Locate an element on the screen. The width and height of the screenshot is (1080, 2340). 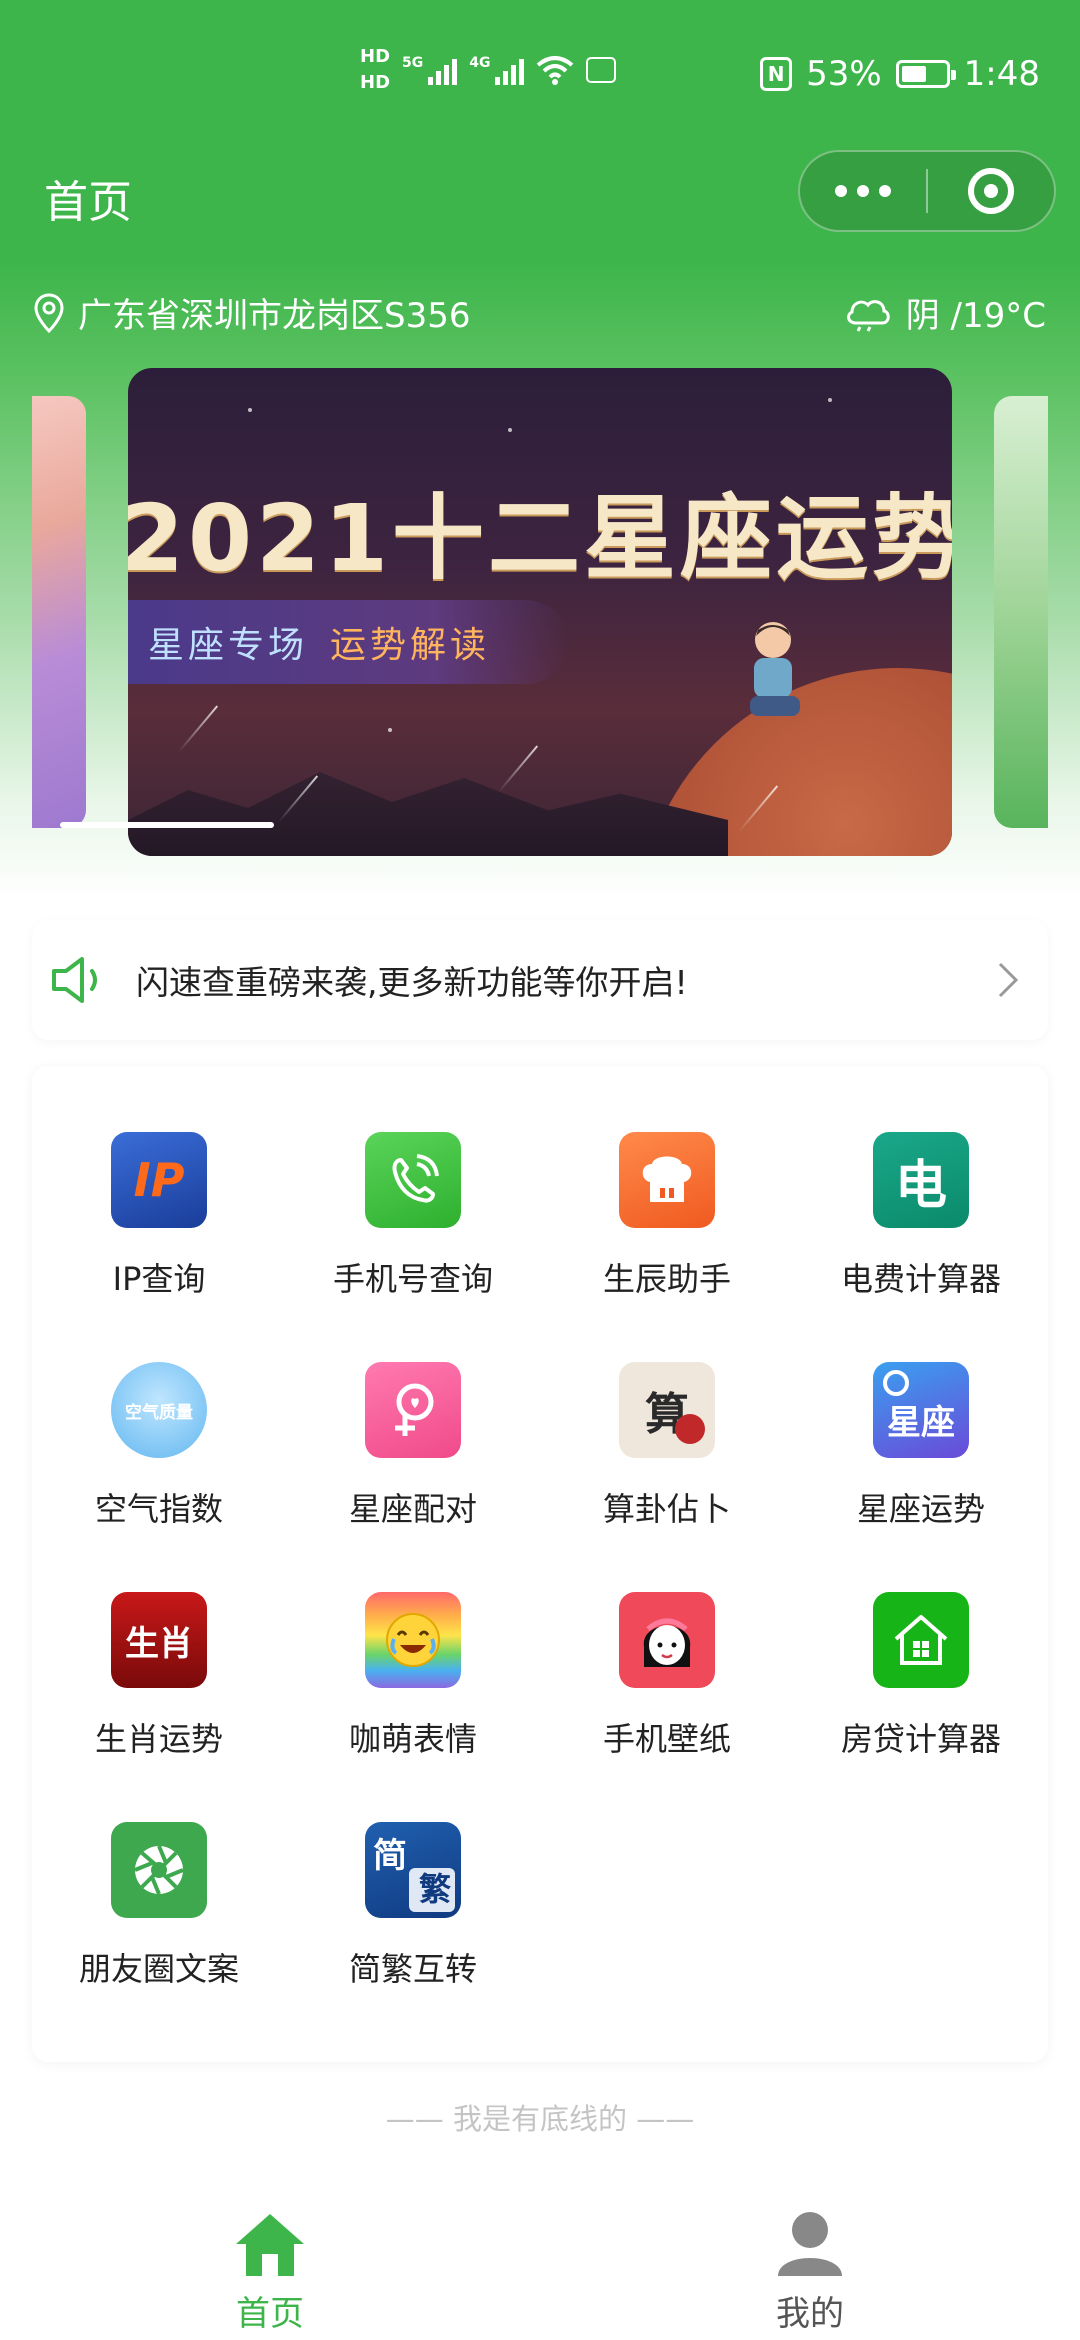
user-icon is located at coordinates (810, 2244).